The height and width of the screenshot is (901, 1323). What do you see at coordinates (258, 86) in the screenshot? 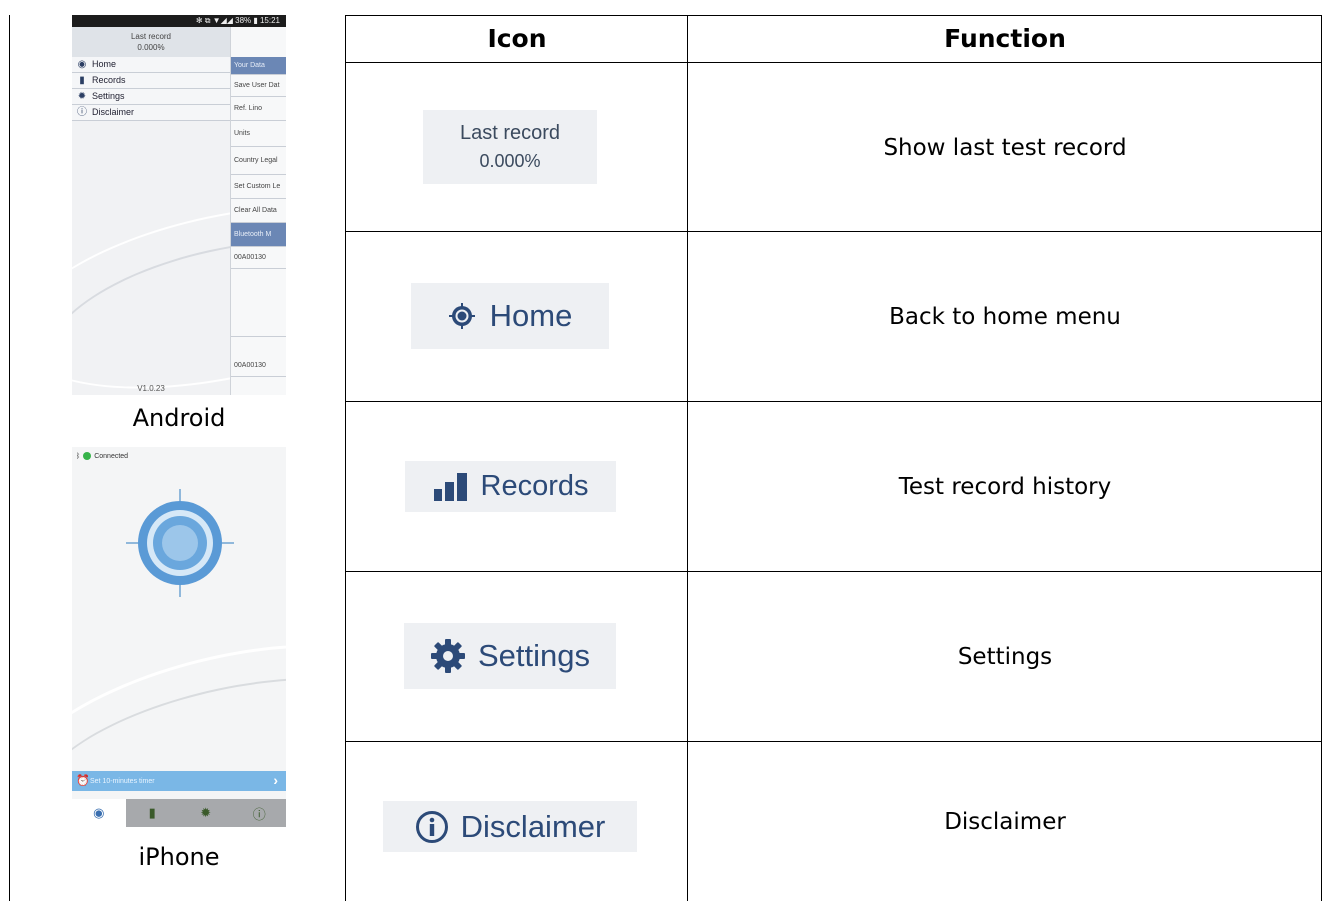
I see `panel-item: Save User Dat` at bounding box center [258, 86].